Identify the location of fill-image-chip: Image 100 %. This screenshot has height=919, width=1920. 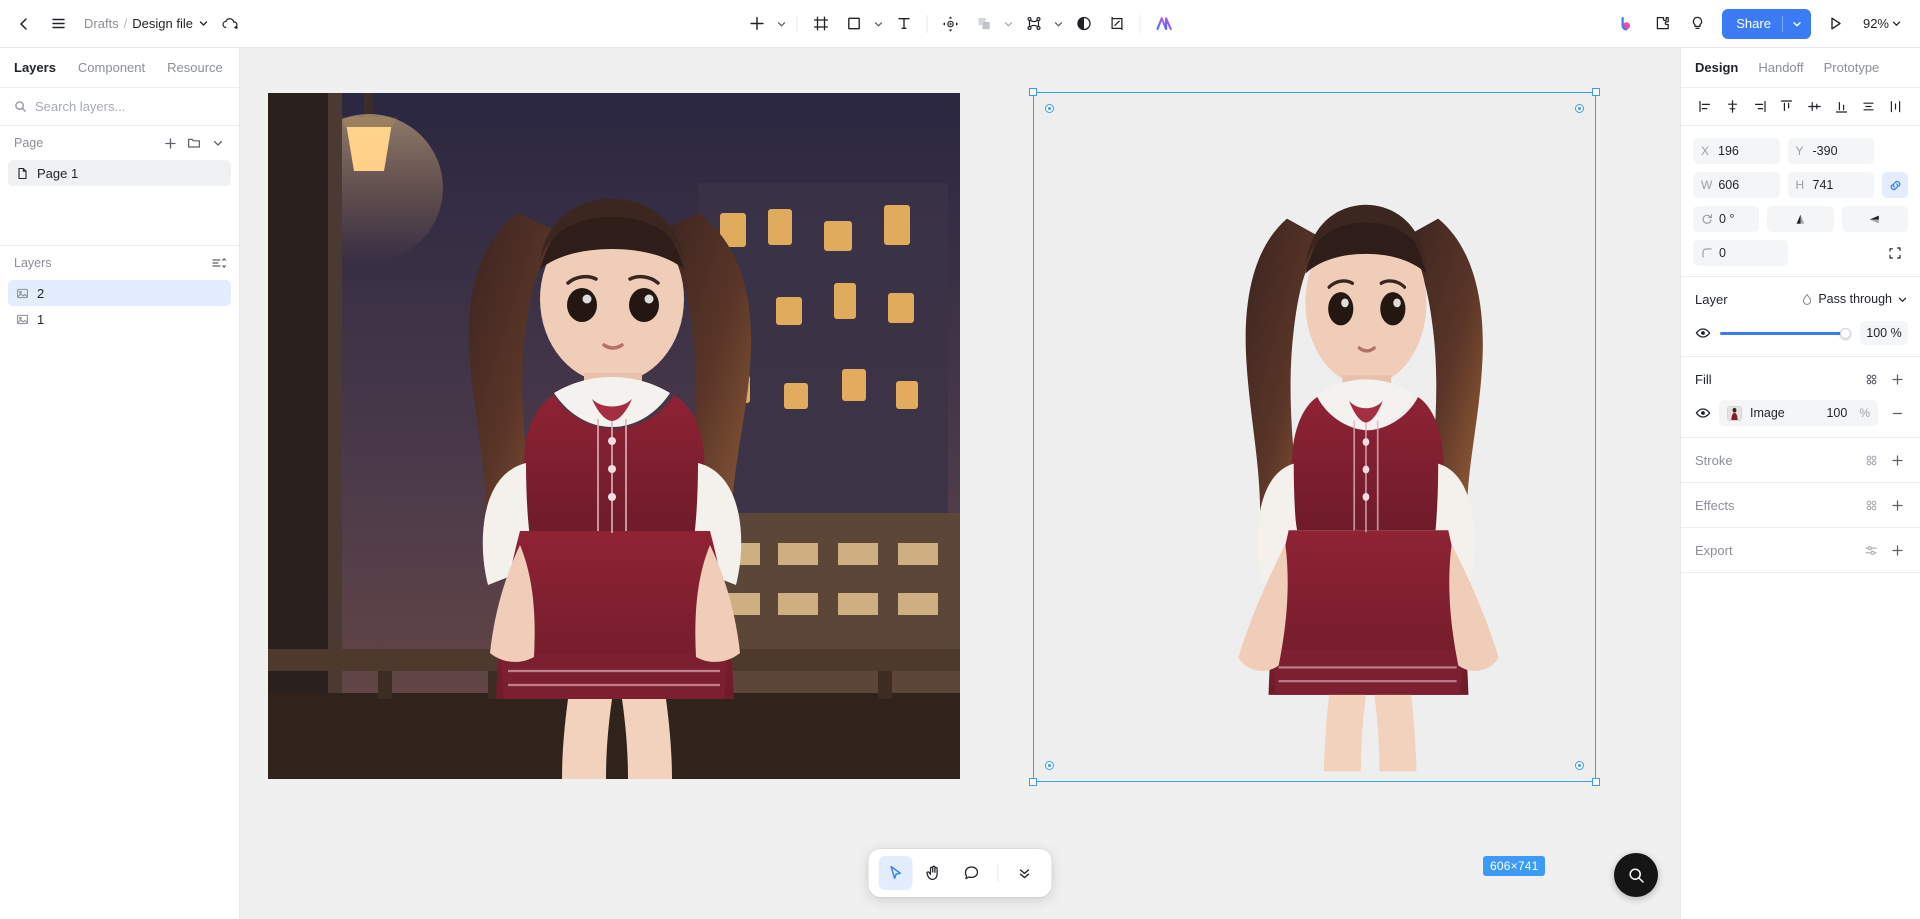
(1798, 413).